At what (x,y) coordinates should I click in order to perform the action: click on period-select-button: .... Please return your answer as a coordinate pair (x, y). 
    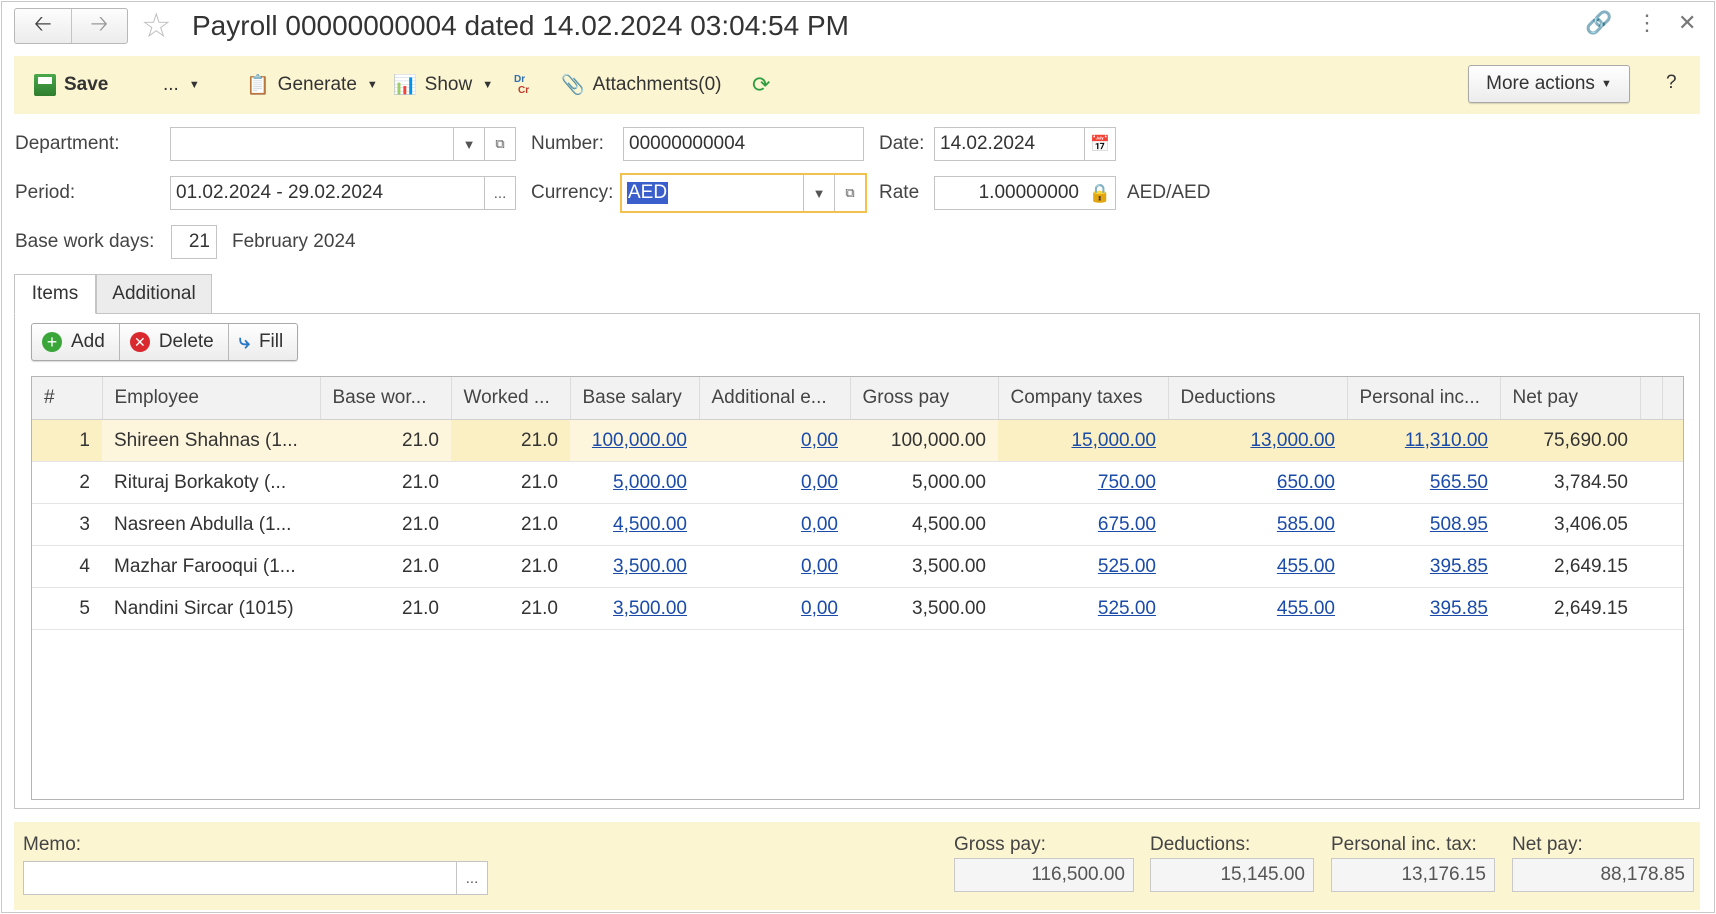
    Looking at the image, I should click on (499, 193).